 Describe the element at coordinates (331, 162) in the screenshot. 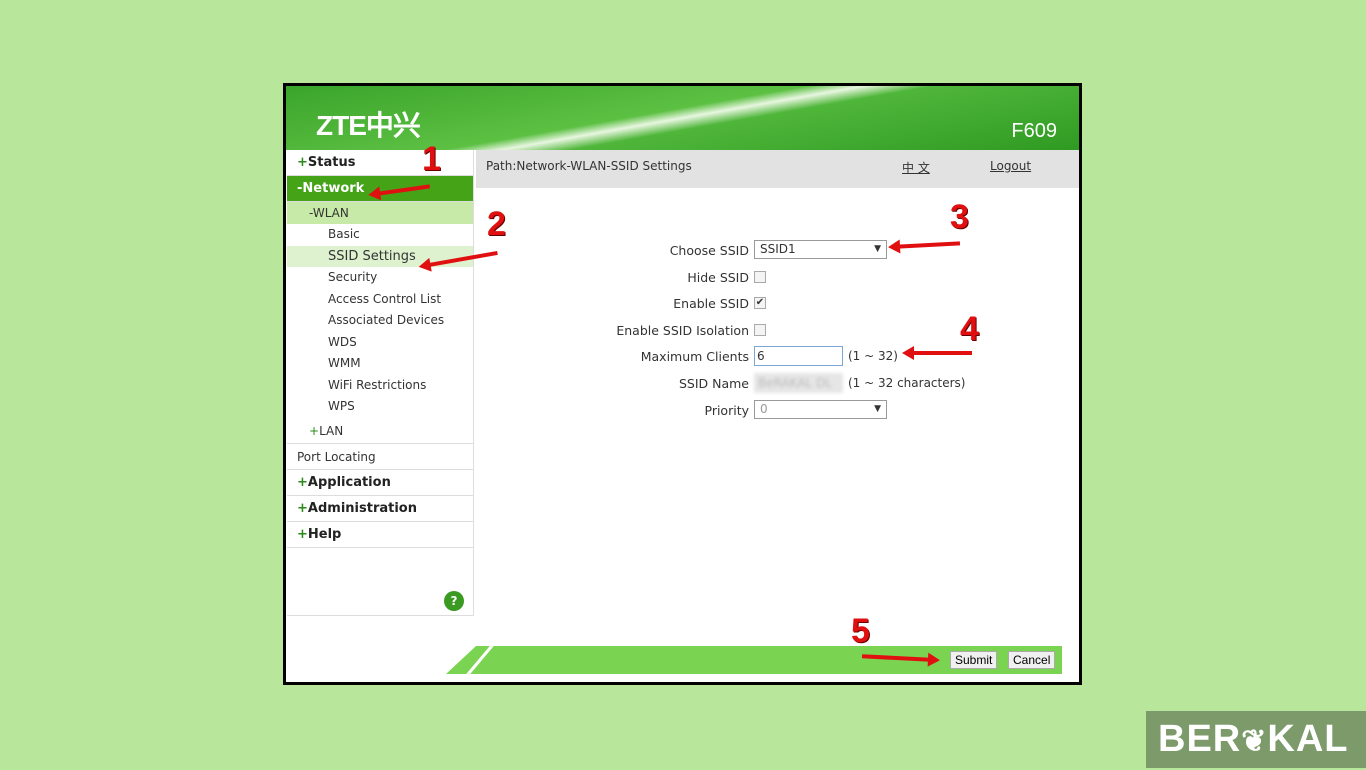

I see `label: Status` at that location.